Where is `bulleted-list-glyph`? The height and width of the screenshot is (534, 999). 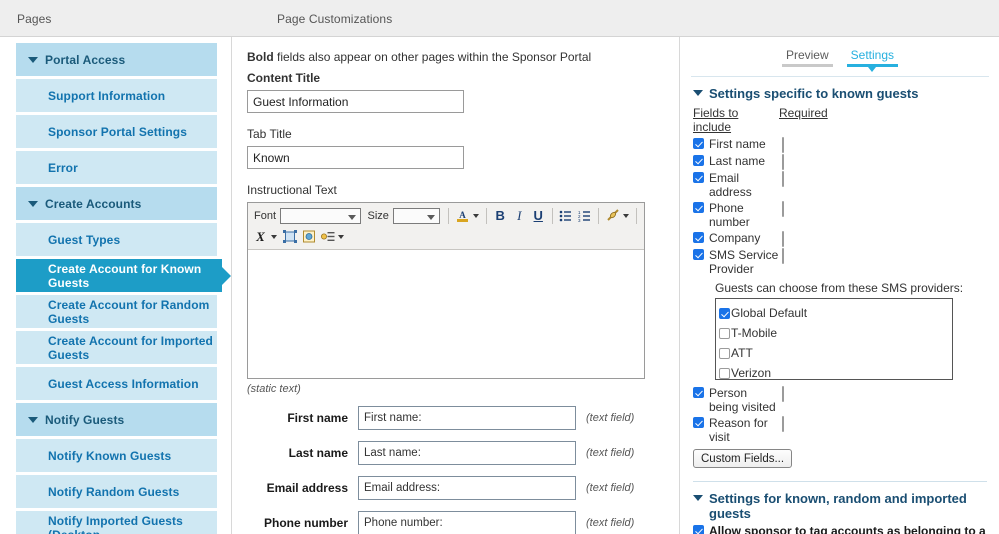
bulleted-list-glyph is located at coordinates (566, 215).